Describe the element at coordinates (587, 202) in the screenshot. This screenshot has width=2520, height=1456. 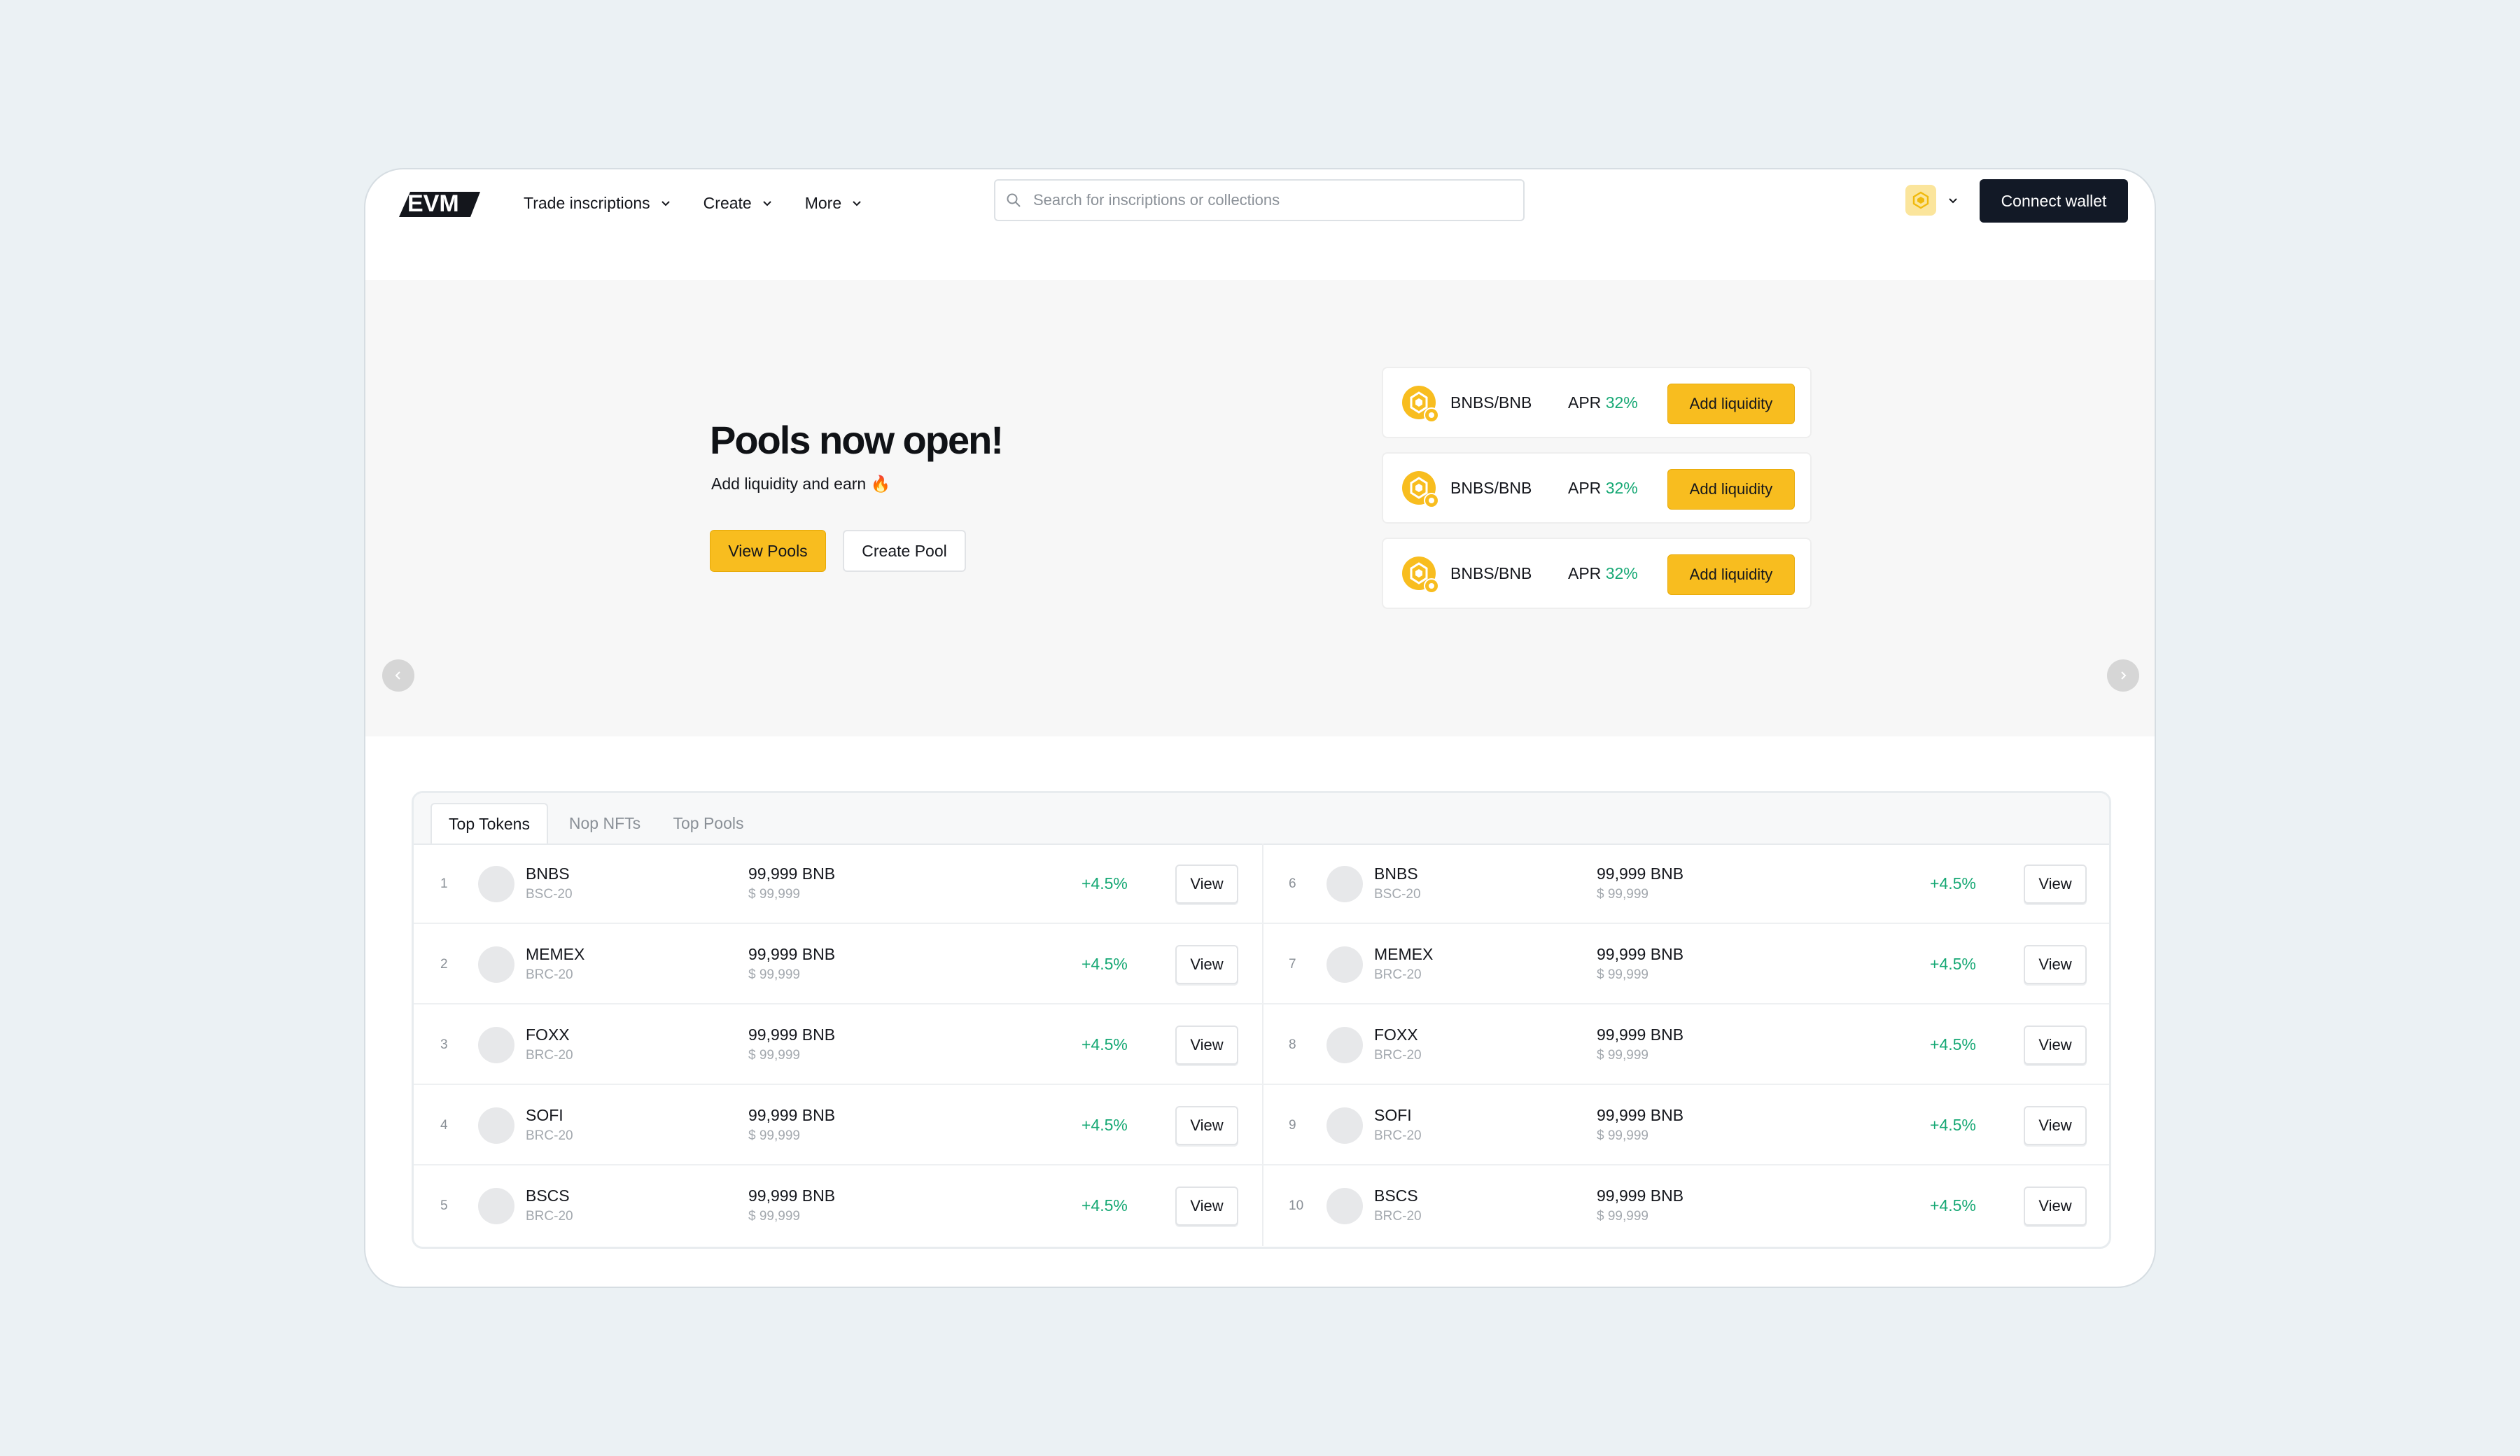
I see `nav-trade-inscriptions-label: Trade inscriptions` at that location.